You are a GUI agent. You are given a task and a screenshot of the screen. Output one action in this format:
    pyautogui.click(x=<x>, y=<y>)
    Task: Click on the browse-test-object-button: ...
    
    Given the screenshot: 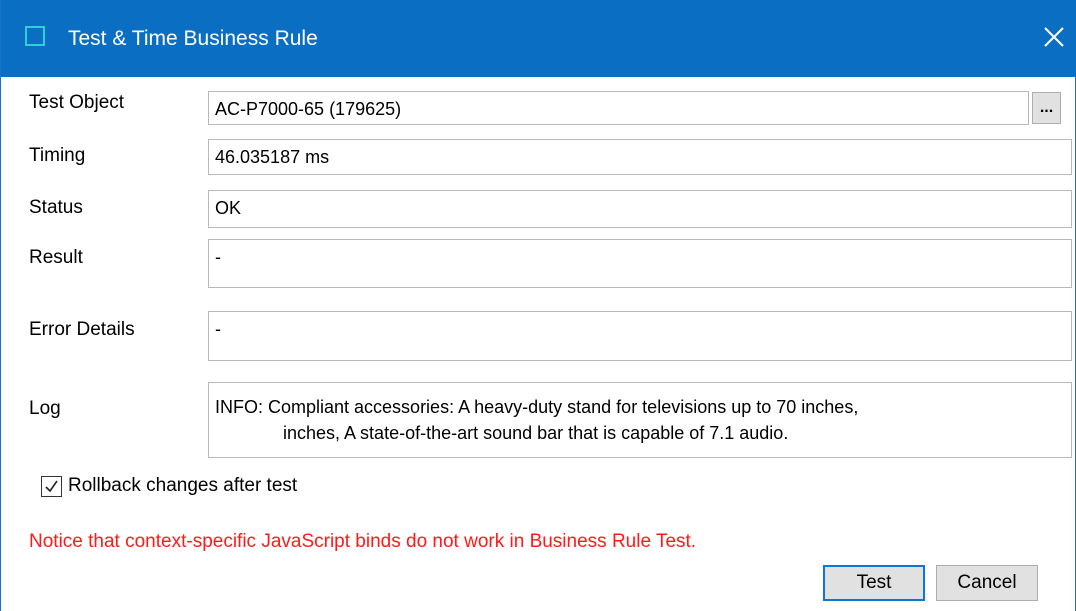 What is the action you would take?
    pyautogui.click(x=1046, y=108)
    